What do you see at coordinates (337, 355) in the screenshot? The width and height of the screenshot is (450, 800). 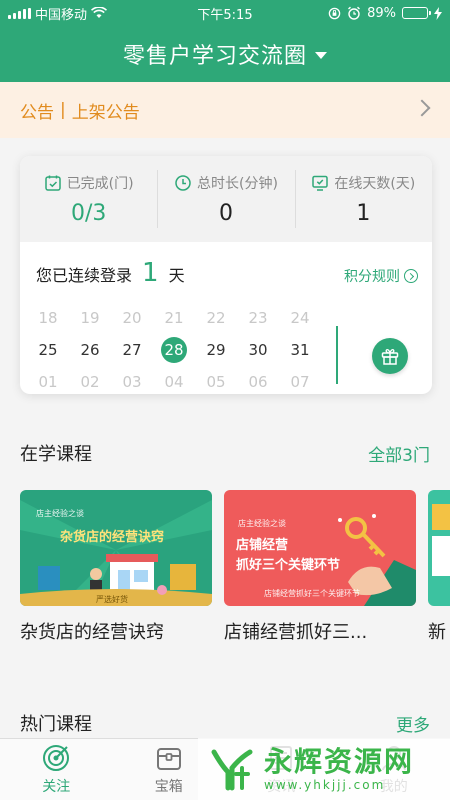 I see `calendar-divider` at bounding box center [337, 355].